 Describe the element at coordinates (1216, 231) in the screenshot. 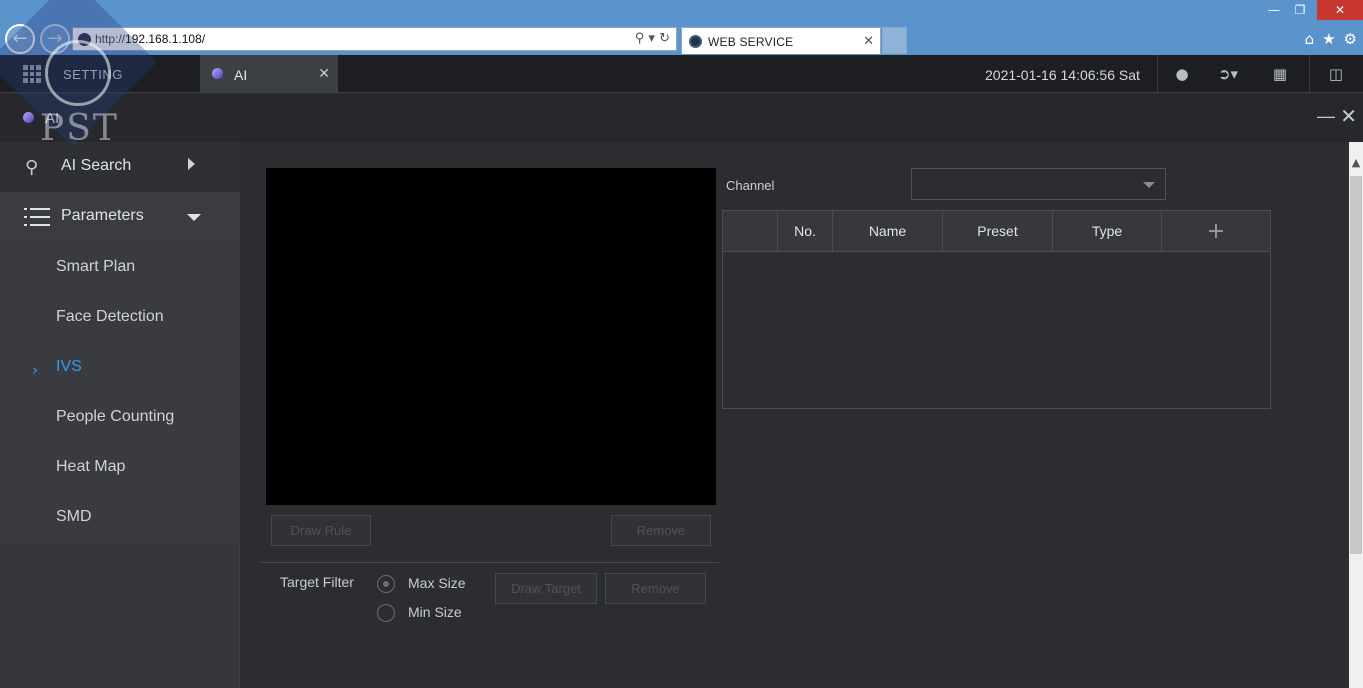

I see `add-rule-button: +` at that location.